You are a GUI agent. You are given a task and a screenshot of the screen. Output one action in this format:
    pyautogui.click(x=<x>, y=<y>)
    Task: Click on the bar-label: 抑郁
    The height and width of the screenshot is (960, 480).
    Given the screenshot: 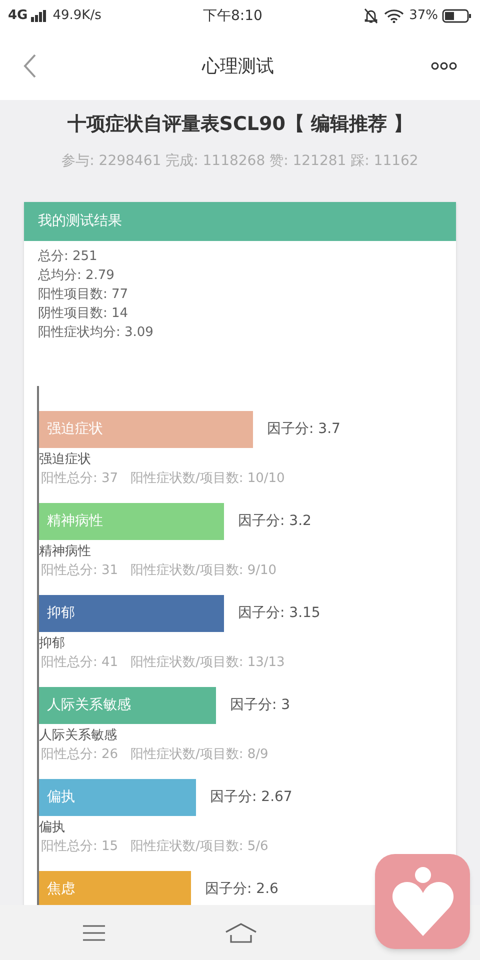 What is the action you would take?
    pyautogui.click(x=61, y=613)
    